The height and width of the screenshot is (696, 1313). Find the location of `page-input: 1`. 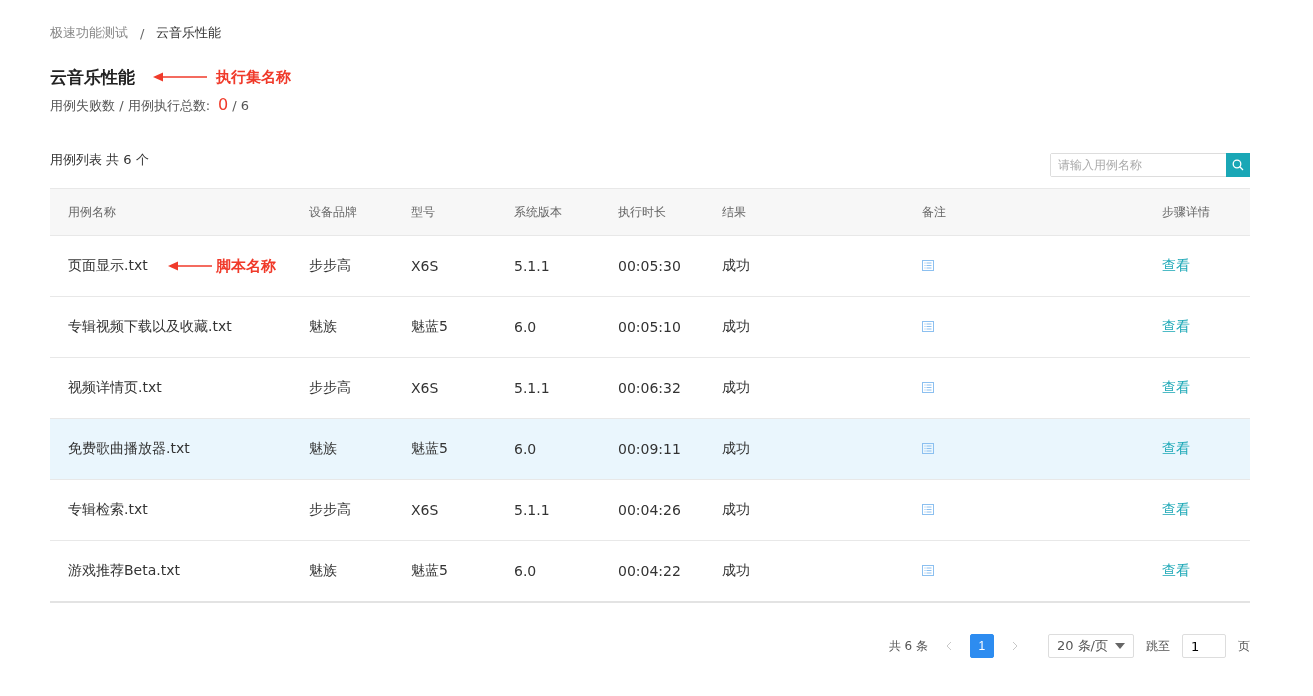

page-input: 1 is located at coordinates (1204, 646).